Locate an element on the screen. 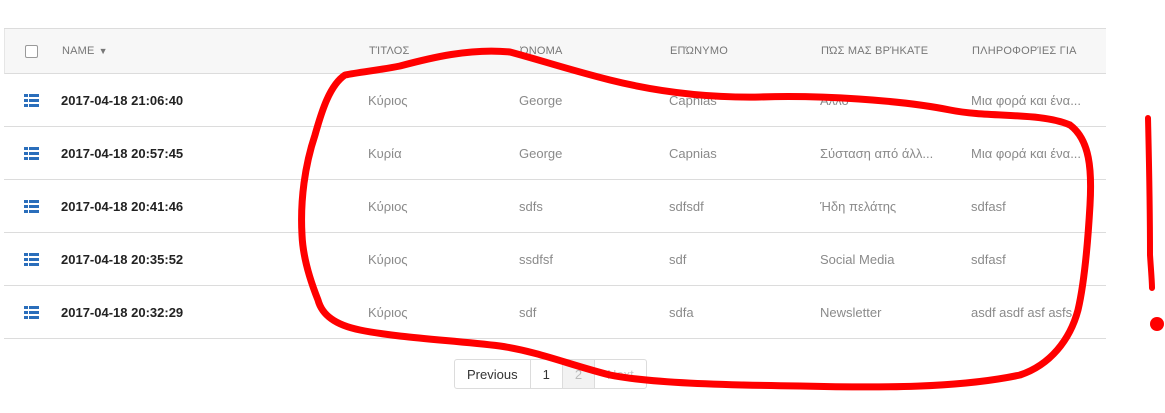 This screenshot has height=413, width=1165. row-info: asdf asdf asf asfs is located at coordinates (1033, 312).